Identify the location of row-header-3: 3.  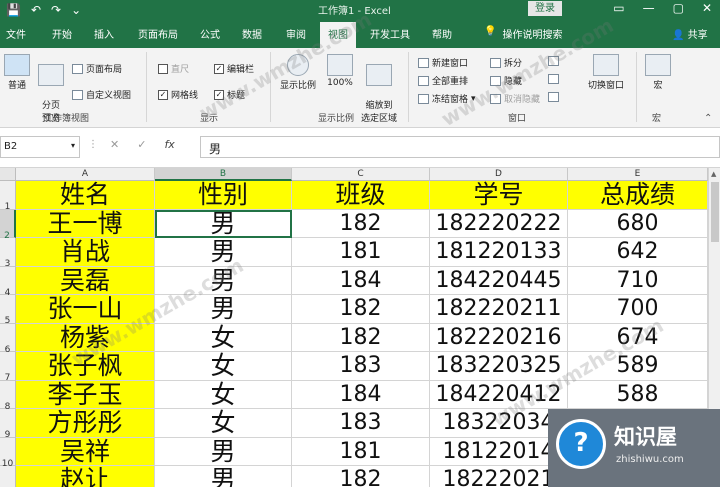
(8, 253).